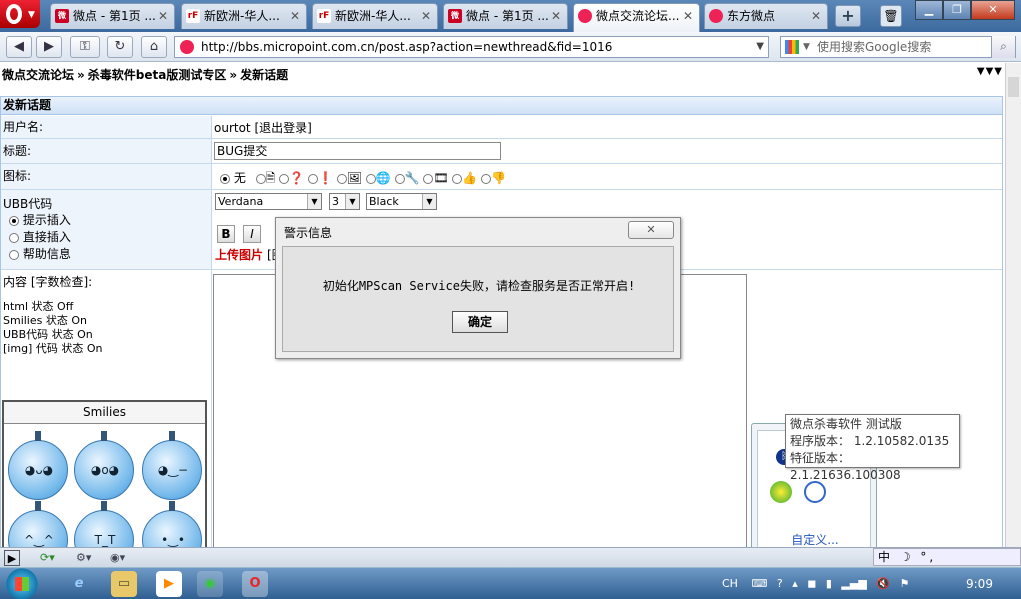  Describe the element at coordinates (848, 16) in the screenshot. I see `new-tab-button: +` at that location.